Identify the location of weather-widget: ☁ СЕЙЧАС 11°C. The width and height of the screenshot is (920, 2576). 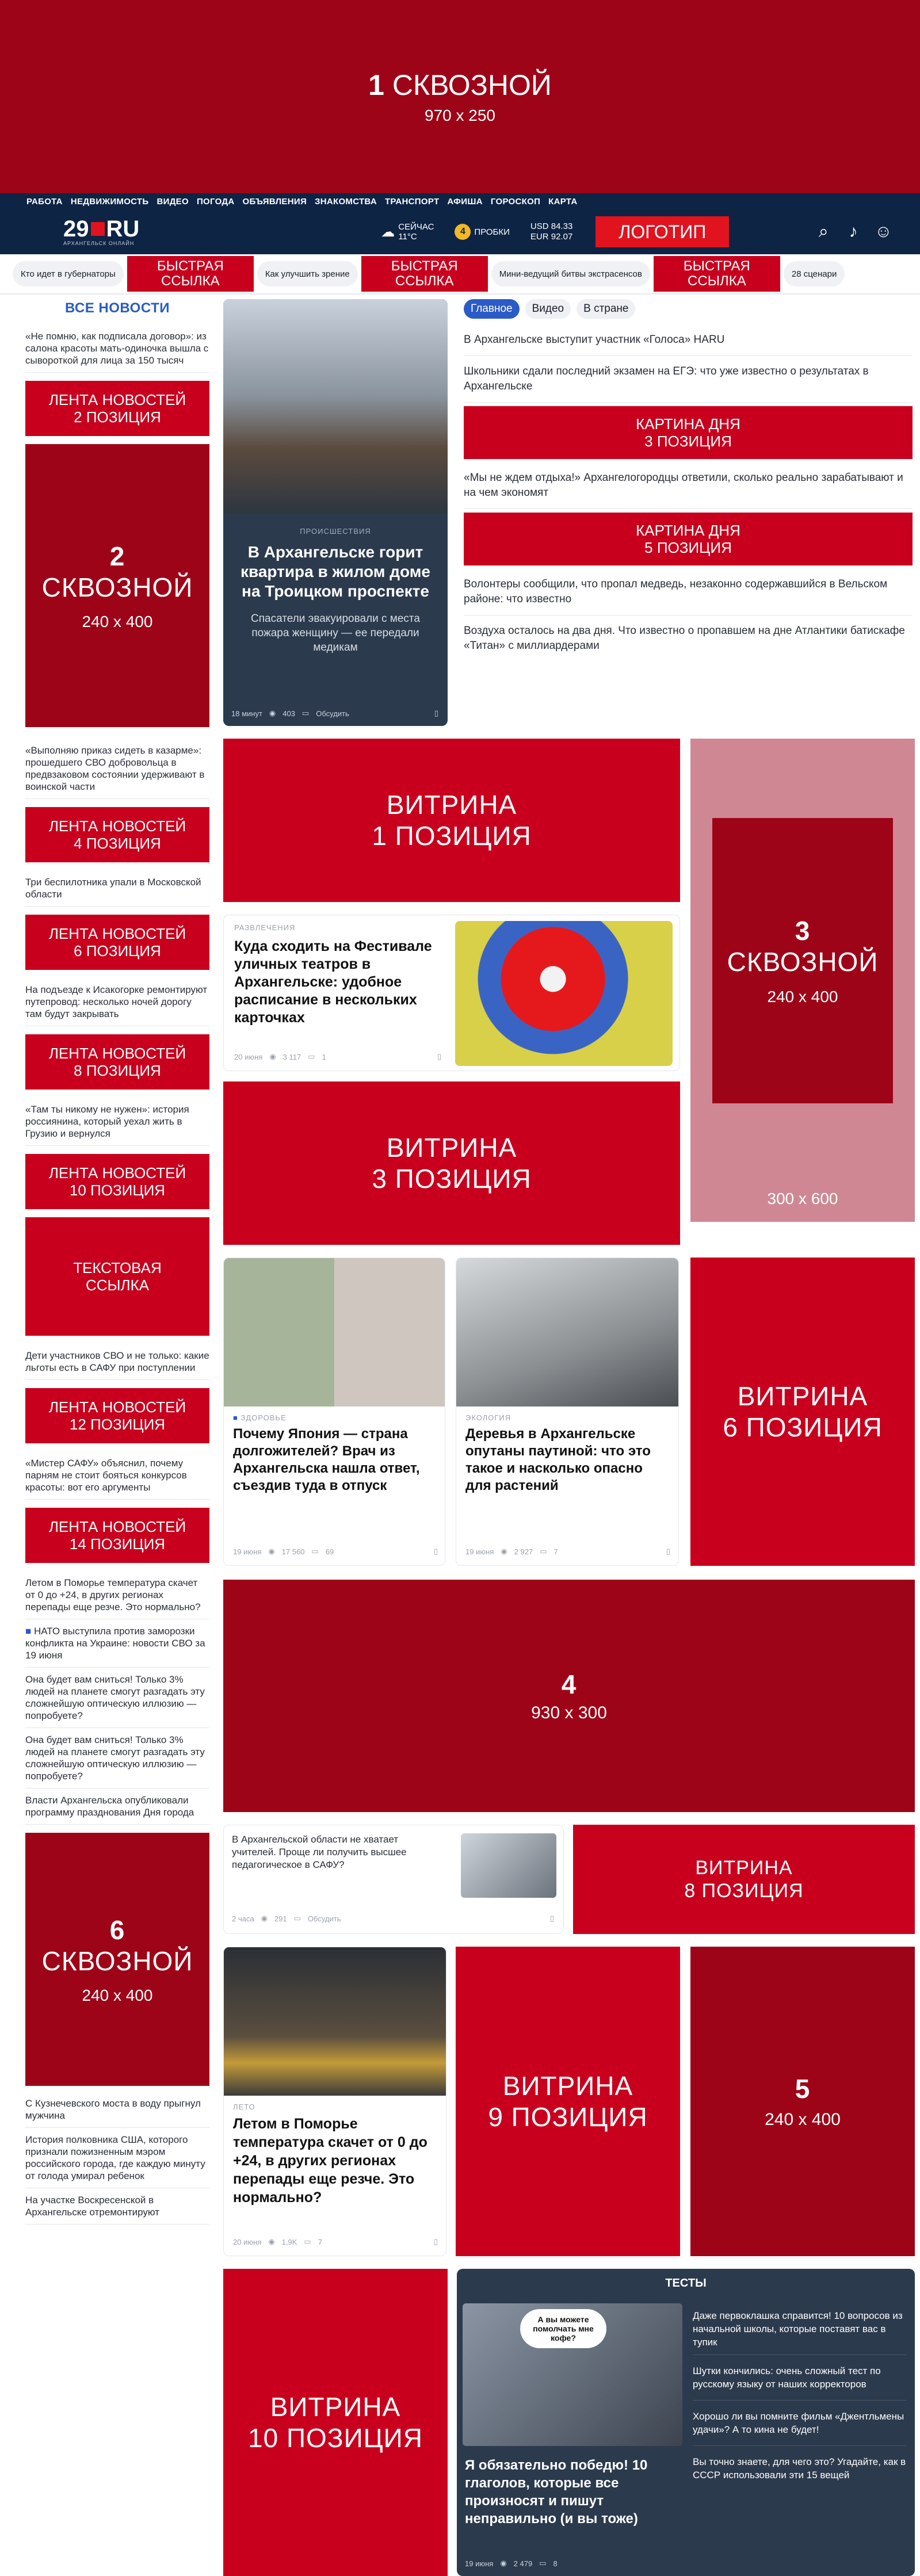
(407, 232).